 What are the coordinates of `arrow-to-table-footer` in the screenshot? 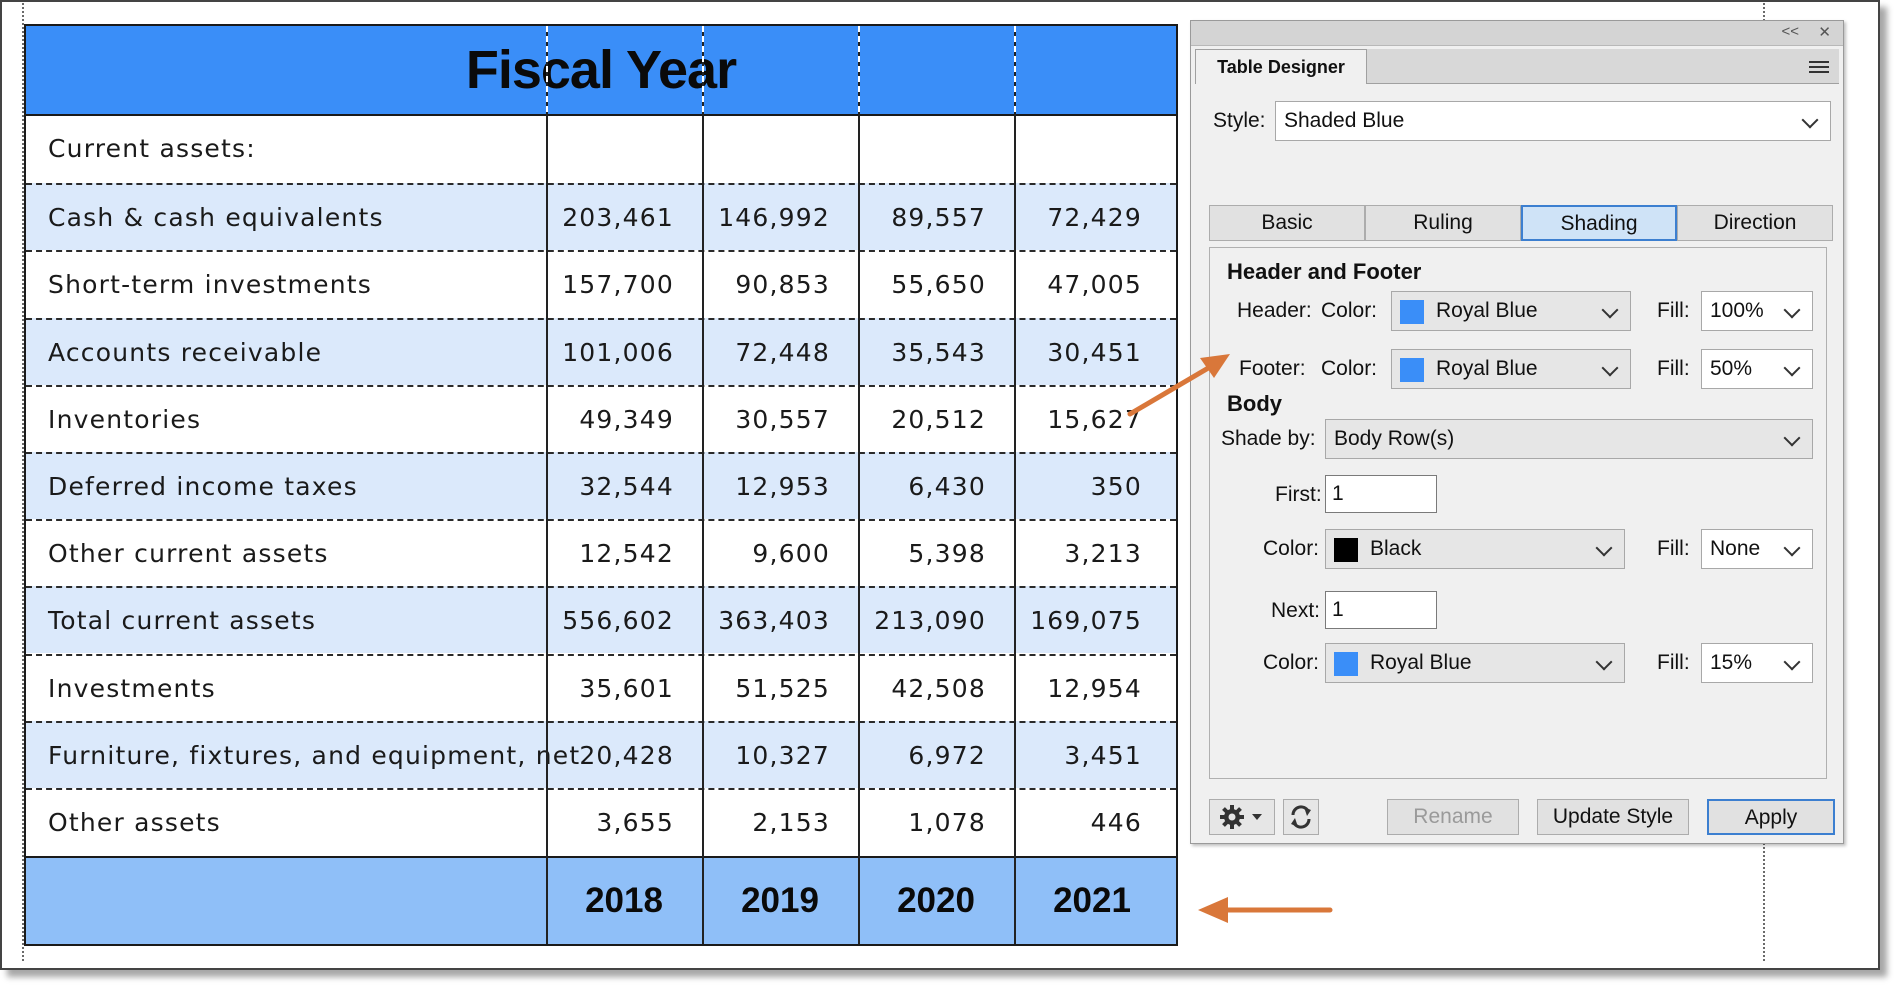 It's located at (1265, 910).